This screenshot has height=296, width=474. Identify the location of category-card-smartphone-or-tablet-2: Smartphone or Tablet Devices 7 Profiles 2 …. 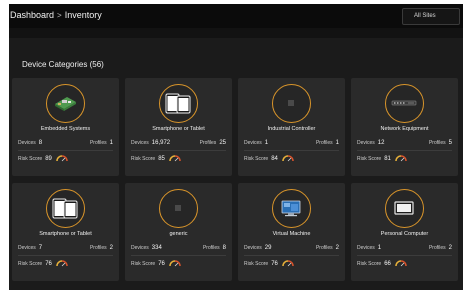
(65, 232).